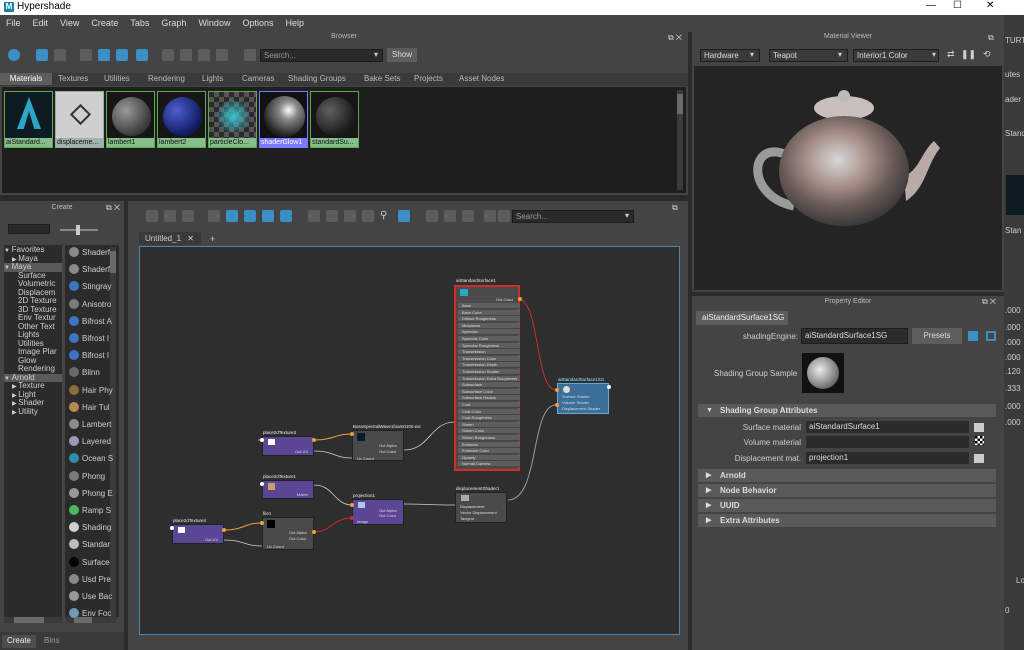 The width and height of the screenshot is (1024, 650). What do you see at coordinates (896, 55) in the screenshot?
I see `environment-select: Interior1 Color` at bounding box center [896, 55].